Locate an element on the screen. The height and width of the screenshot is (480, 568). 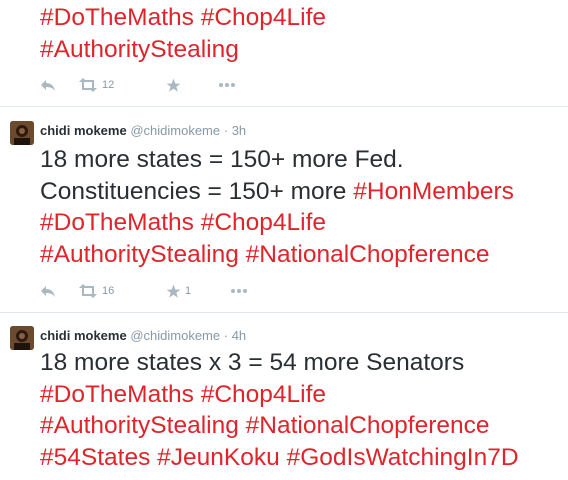
favorite-button is located at coordinates (173, 85).